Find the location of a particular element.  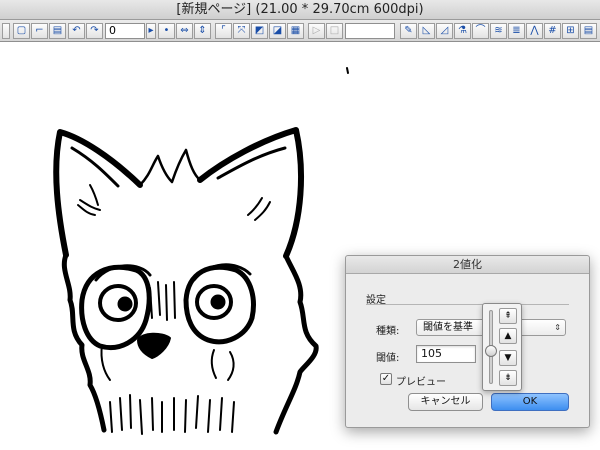

empty-field is located at coordinates (370, 31).